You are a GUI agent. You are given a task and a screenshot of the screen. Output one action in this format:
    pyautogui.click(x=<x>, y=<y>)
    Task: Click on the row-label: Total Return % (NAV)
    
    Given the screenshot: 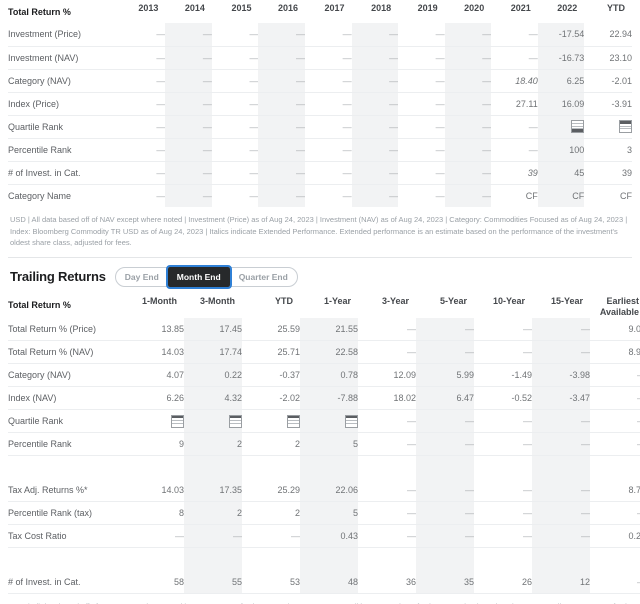 What is the action you would take?
    pyautogui.click(x=51, y=352)
    